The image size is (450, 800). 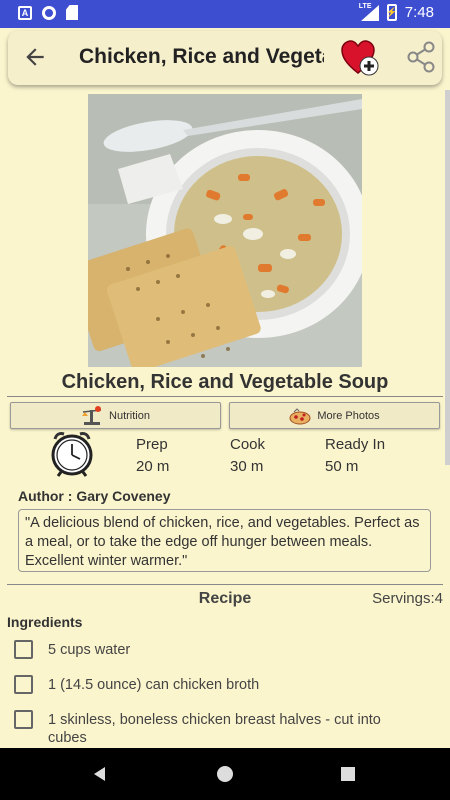 What do you see at coordinates (247, 466) in the screenshot?
I see `cook-value: 30 m` at bounding box center [247, 466].